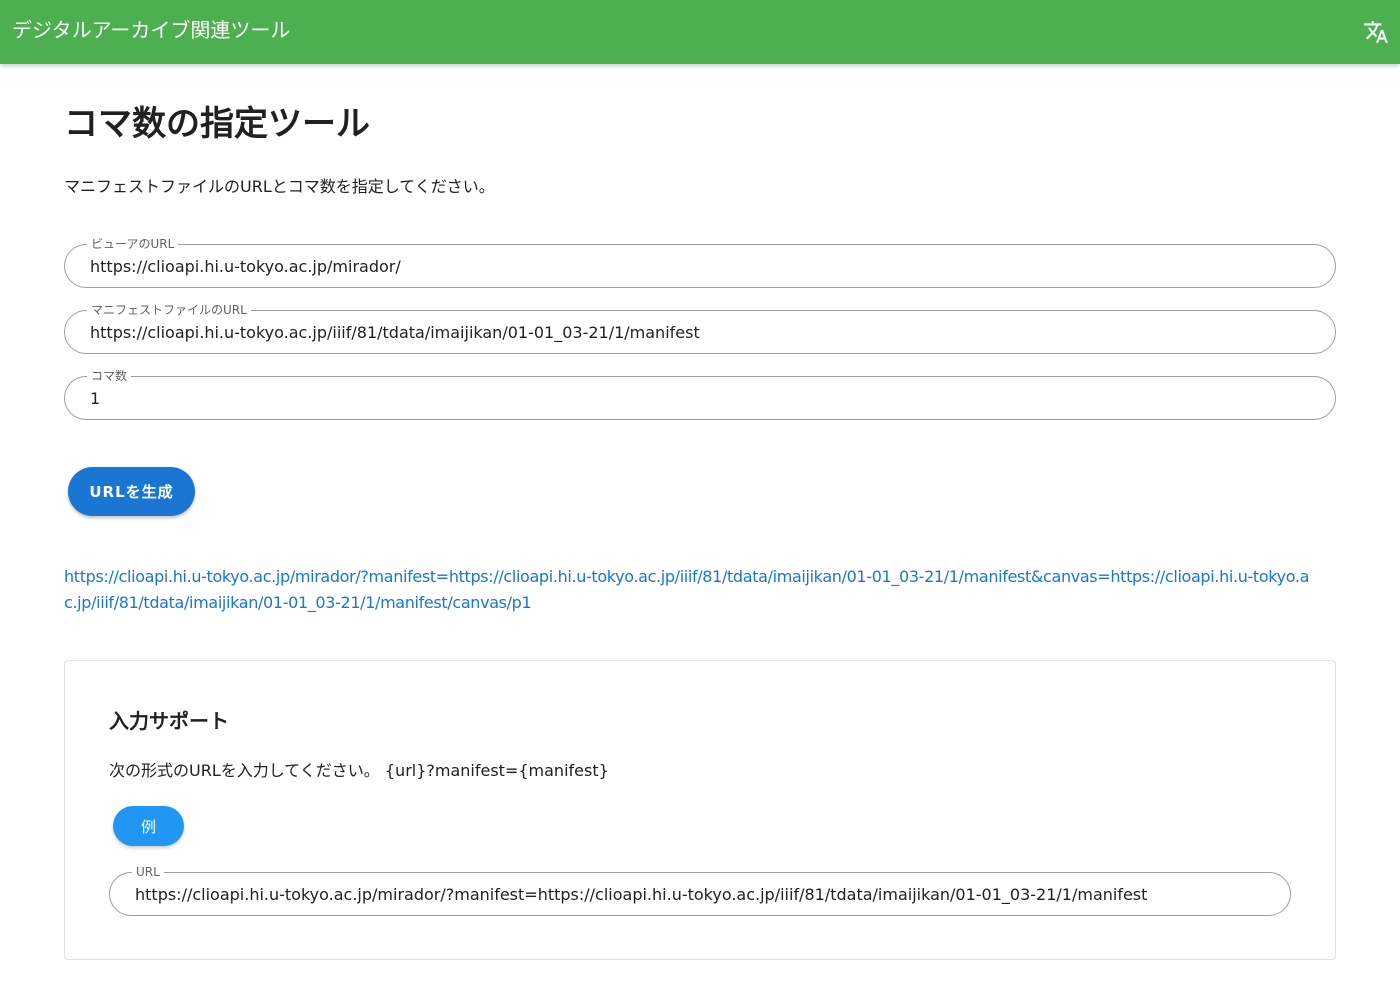 The width and height of the screenshot is (1400, 993). What do you see at coordinates (148, 826) in the screenshot?
I see `example-button: 例` at bounding box center [148, 826].